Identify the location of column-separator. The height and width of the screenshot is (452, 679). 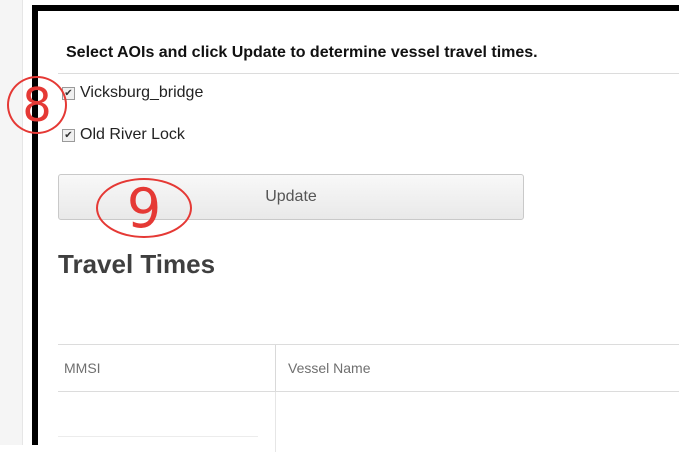
(275, 422).